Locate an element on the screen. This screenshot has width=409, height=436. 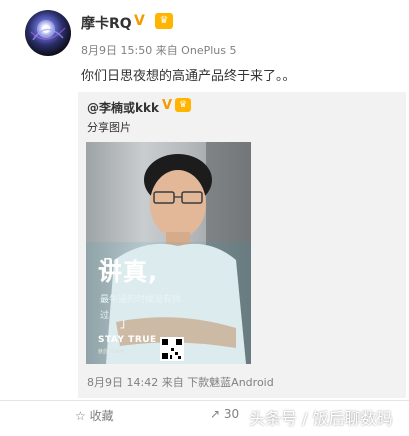
post-meta: 8月9日 15:50 来自 OnePlus 5 is located at coordinates (159, 50).